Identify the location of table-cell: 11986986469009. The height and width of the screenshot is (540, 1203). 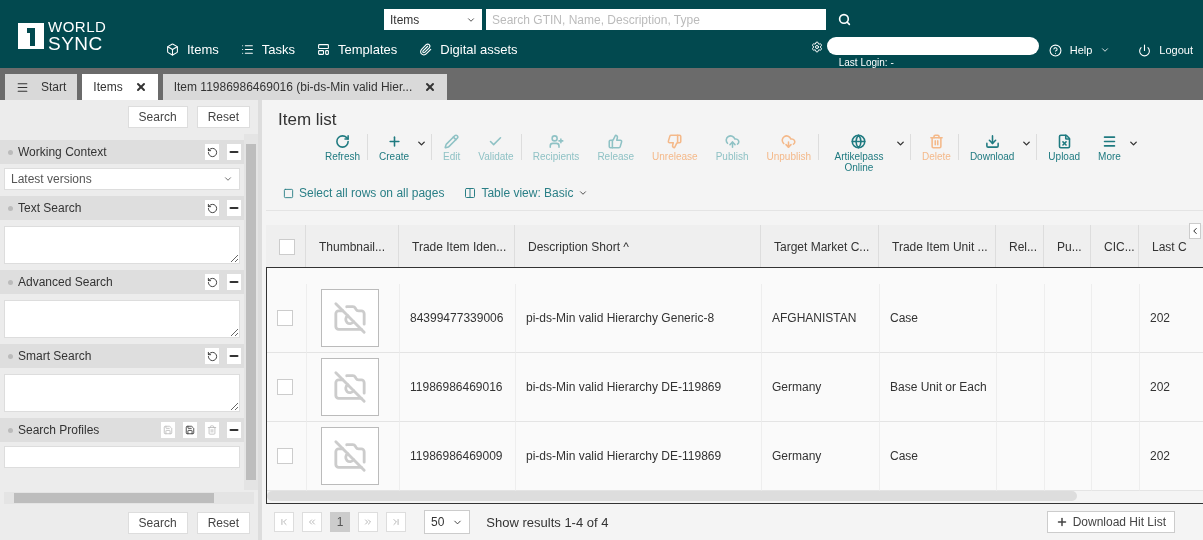
(458, 456).